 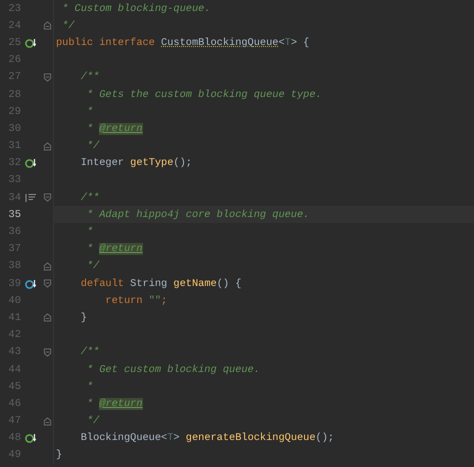 I want to click on line-number: 28, so click(x=14, y=94).